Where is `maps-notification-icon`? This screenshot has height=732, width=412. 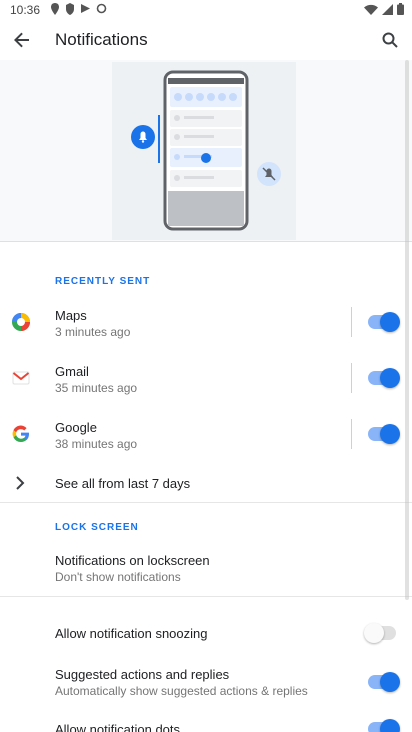
maps-notification-icon is located at coordinates (55, 9).